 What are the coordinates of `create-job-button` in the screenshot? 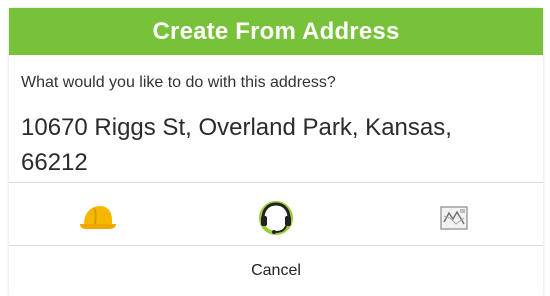 It's located at (98, 218).